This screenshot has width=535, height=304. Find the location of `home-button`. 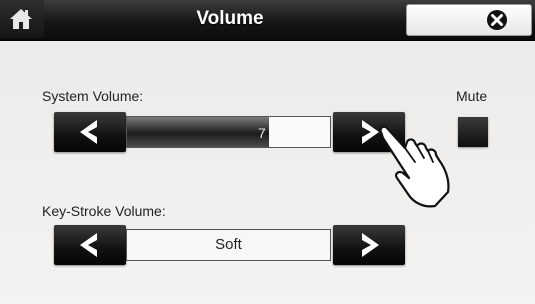

home-button is located at coordinates (22, 19).